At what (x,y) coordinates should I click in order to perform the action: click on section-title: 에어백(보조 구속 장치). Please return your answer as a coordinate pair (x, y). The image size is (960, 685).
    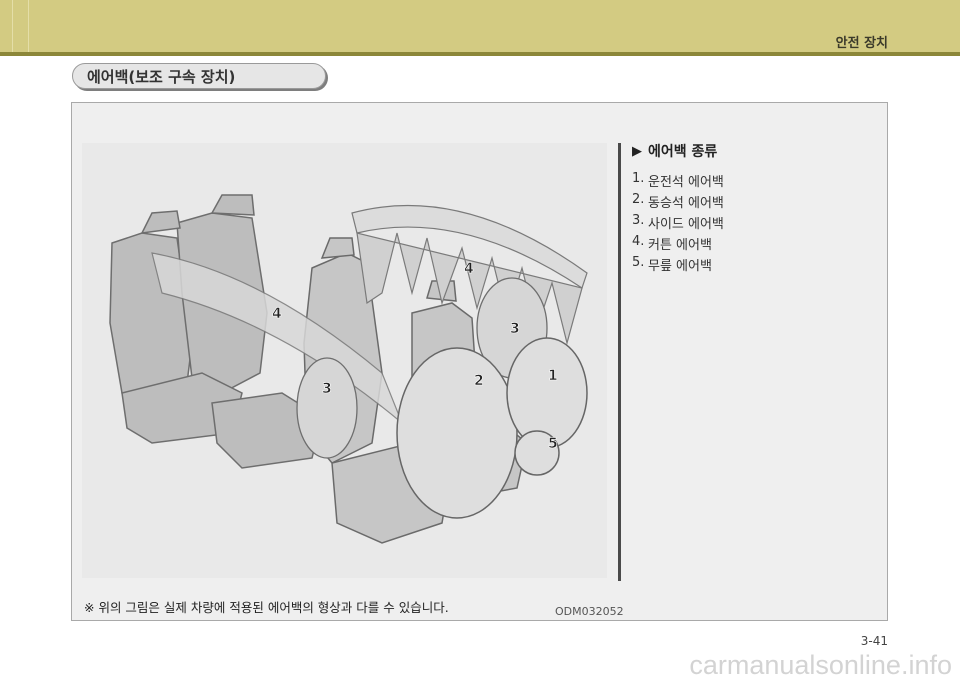
    Looking at the image, I should click on (161, 76).